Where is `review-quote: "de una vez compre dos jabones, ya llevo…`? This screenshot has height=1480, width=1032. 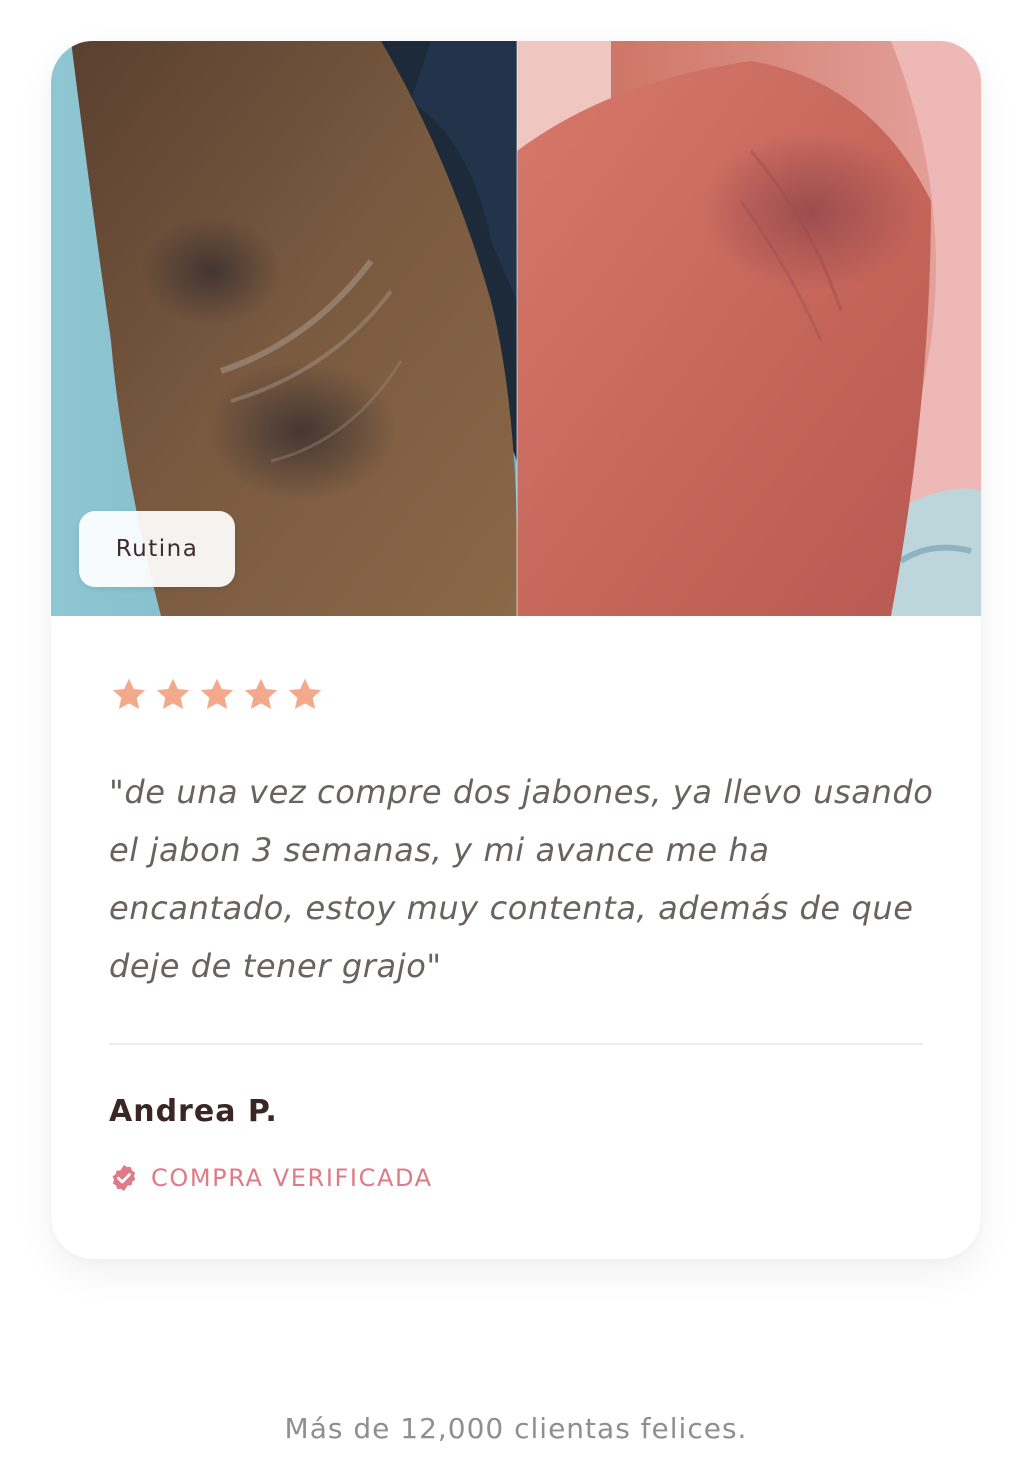
review-quote: "de una vez compre dos jabones, ya llevo… is located at coordinates (521, 879).